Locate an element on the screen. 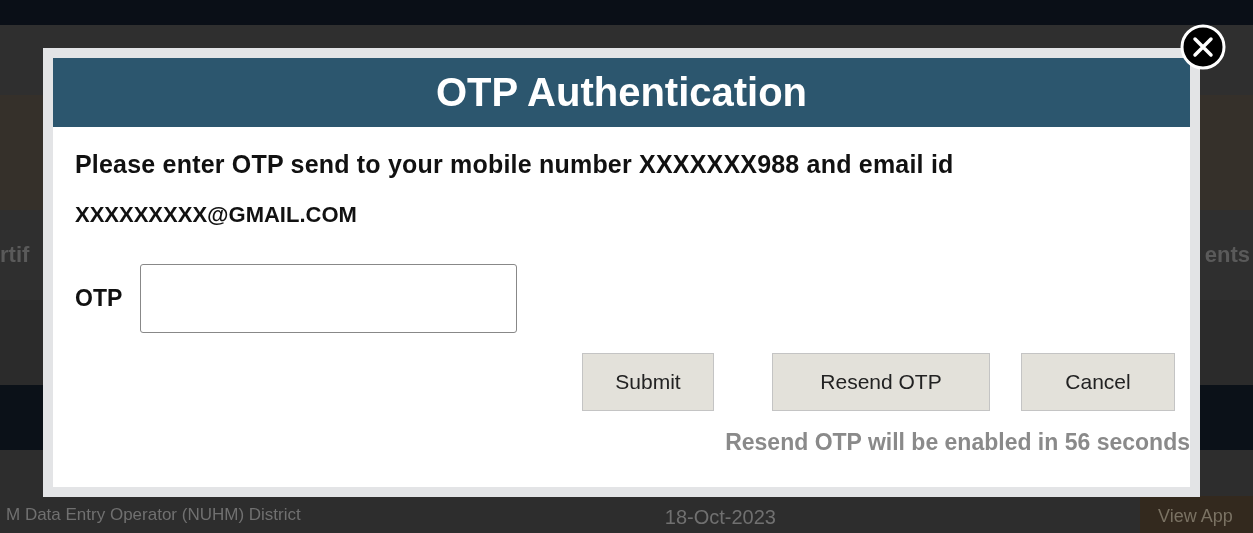 Image resolution: width=1253 pixels, height=533 pixels. date-text: 18-Oct-2023 is located at coordinates (720, 517).